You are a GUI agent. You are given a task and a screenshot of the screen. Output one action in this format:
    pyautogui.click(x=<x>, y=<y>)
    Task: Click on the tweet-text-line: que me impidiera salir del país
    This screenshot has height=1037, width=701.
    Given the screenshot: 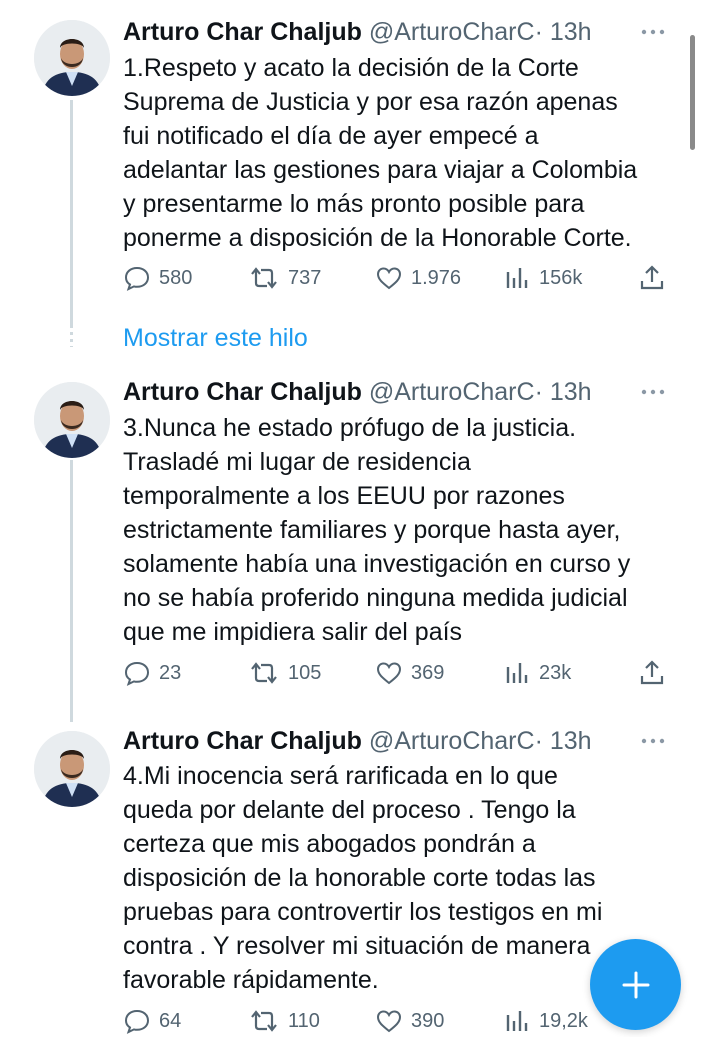 What is the action you would take?
    pyautogui.click(x=293, y=632)
    